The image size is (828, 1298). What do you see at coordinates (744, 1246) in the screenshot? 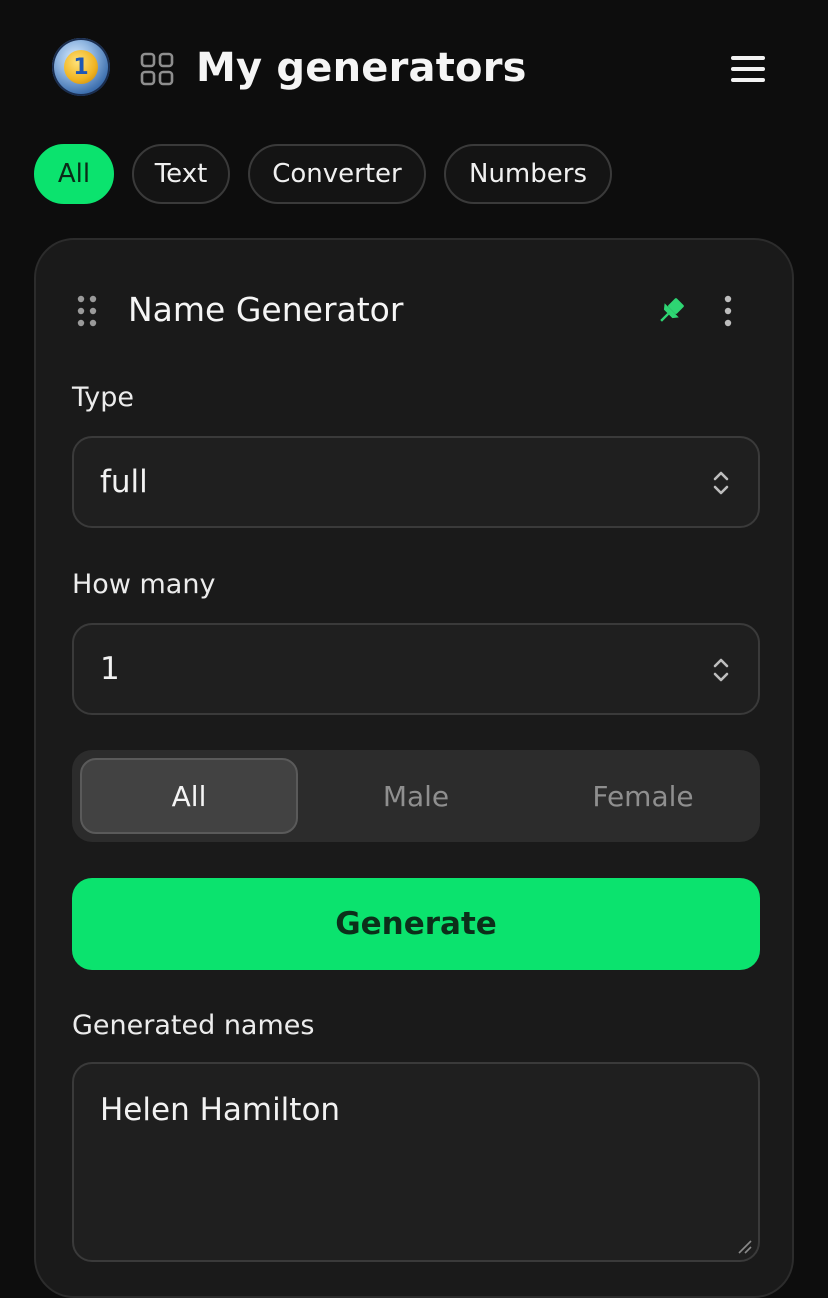
I see `resize-handle-icon` at bounding box center [744, 1246].